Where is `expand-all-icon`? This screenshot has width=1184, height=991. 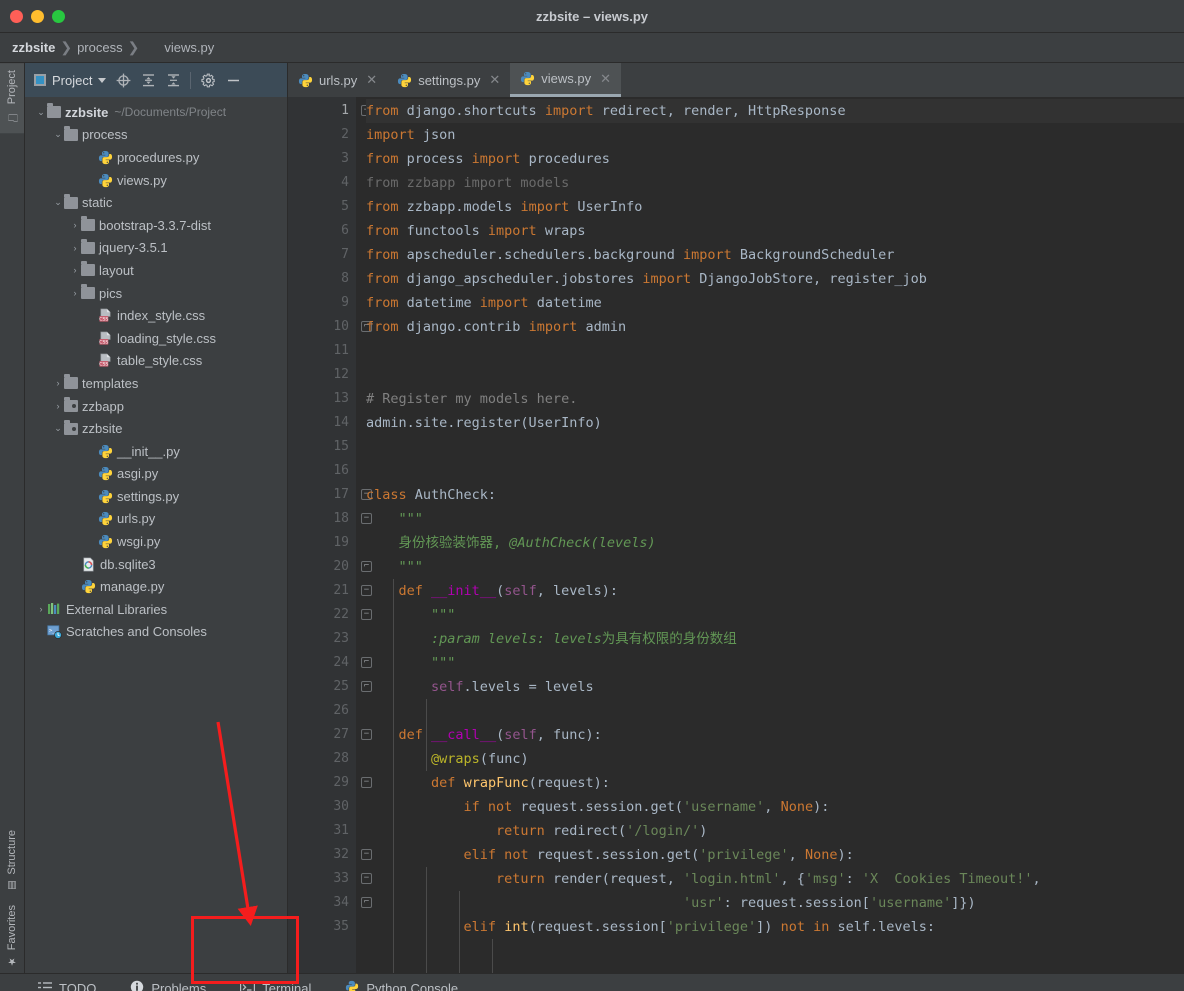 expand-all-icon is located at coordinates (148, 80).